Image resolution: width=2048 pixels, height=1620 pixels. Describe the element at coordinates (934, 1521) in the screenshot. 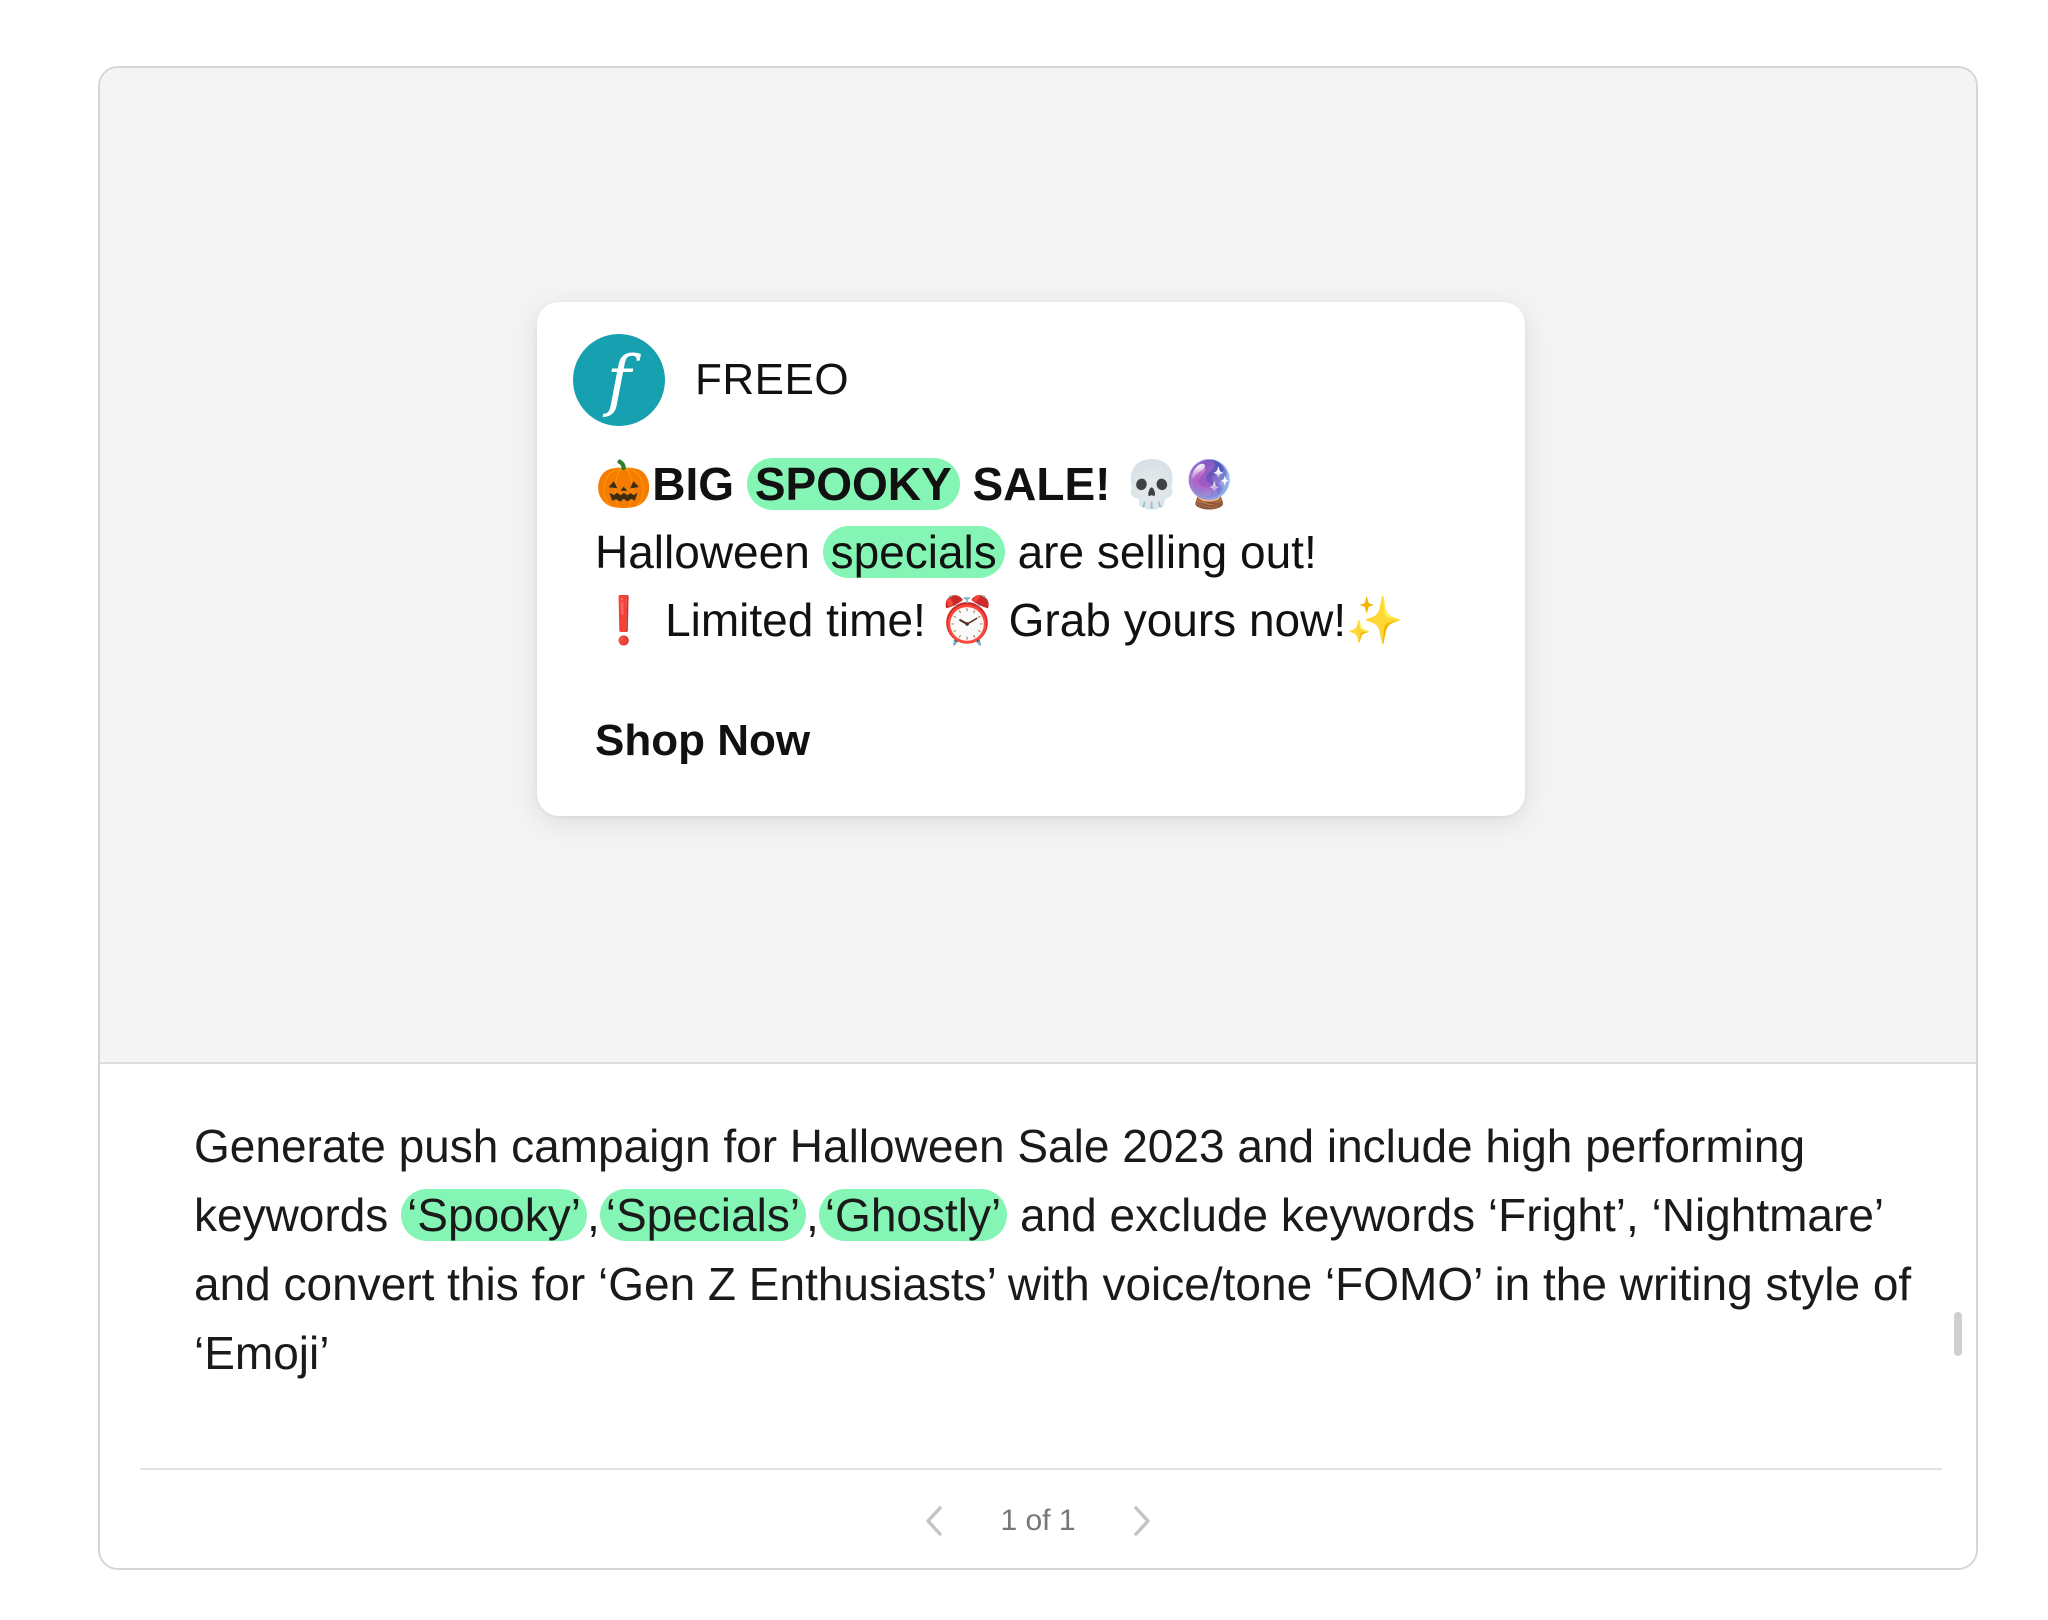

I see `chevron-left-icon` at that location.